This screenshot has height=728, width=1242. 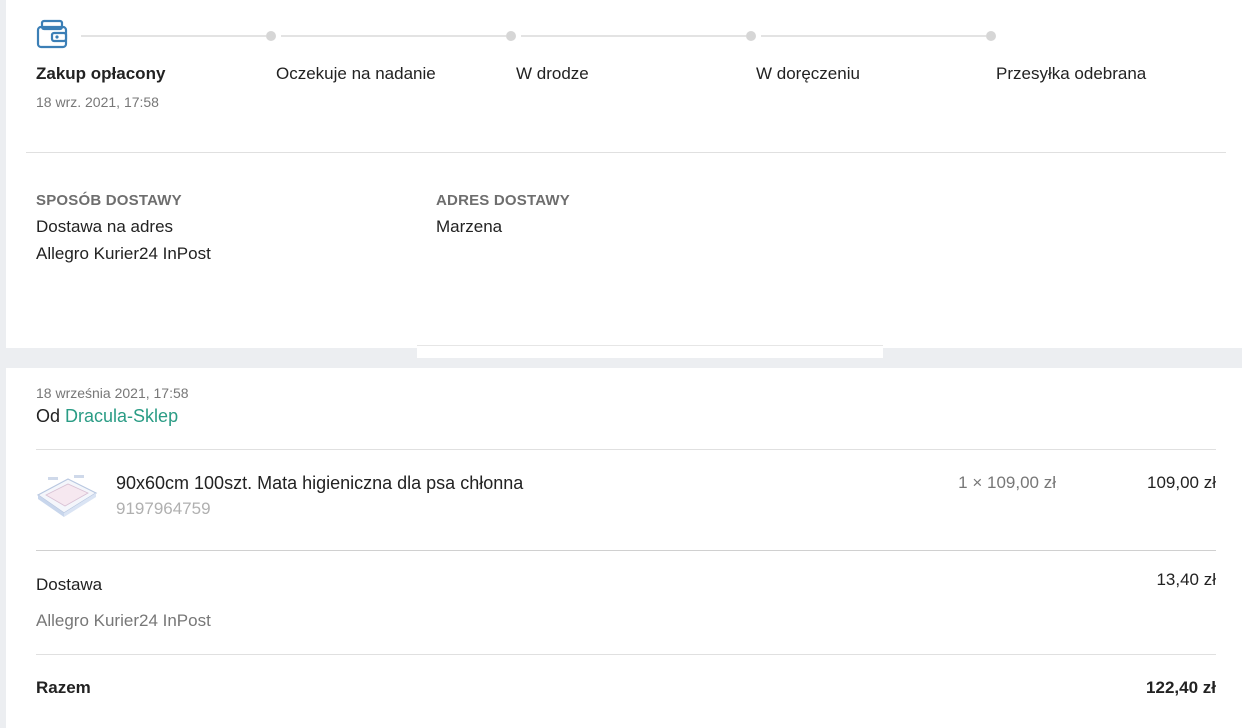 What do you see at coordinates (469, 226) in the screenshot?
I see `delivery-address-name: Marzena` at bounding box center [469, 226].